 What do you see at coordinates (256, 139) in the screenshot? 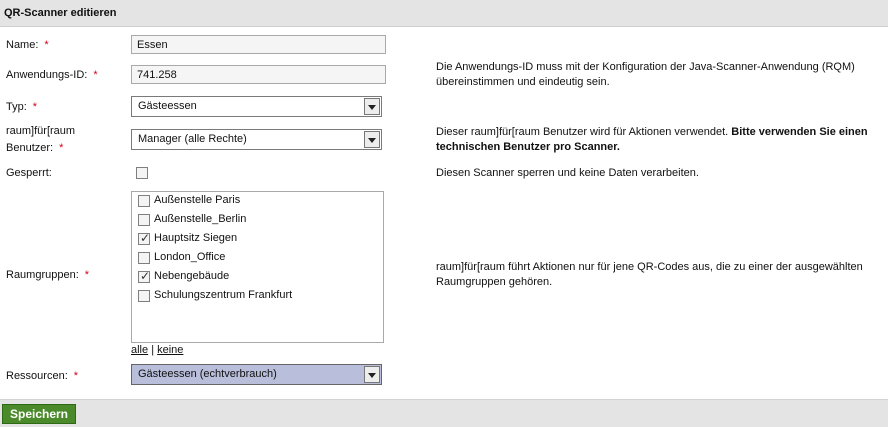
I see `user-select: Manager (alle Rechte)` at bounding box center [256, 139].